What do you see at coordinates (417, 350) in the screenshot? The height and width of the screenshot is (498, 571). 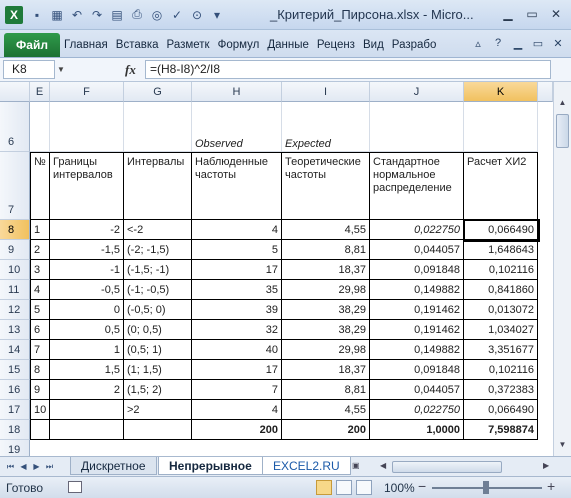 I see `cell-j14: 0,149882` at bounding box center [417, 350].